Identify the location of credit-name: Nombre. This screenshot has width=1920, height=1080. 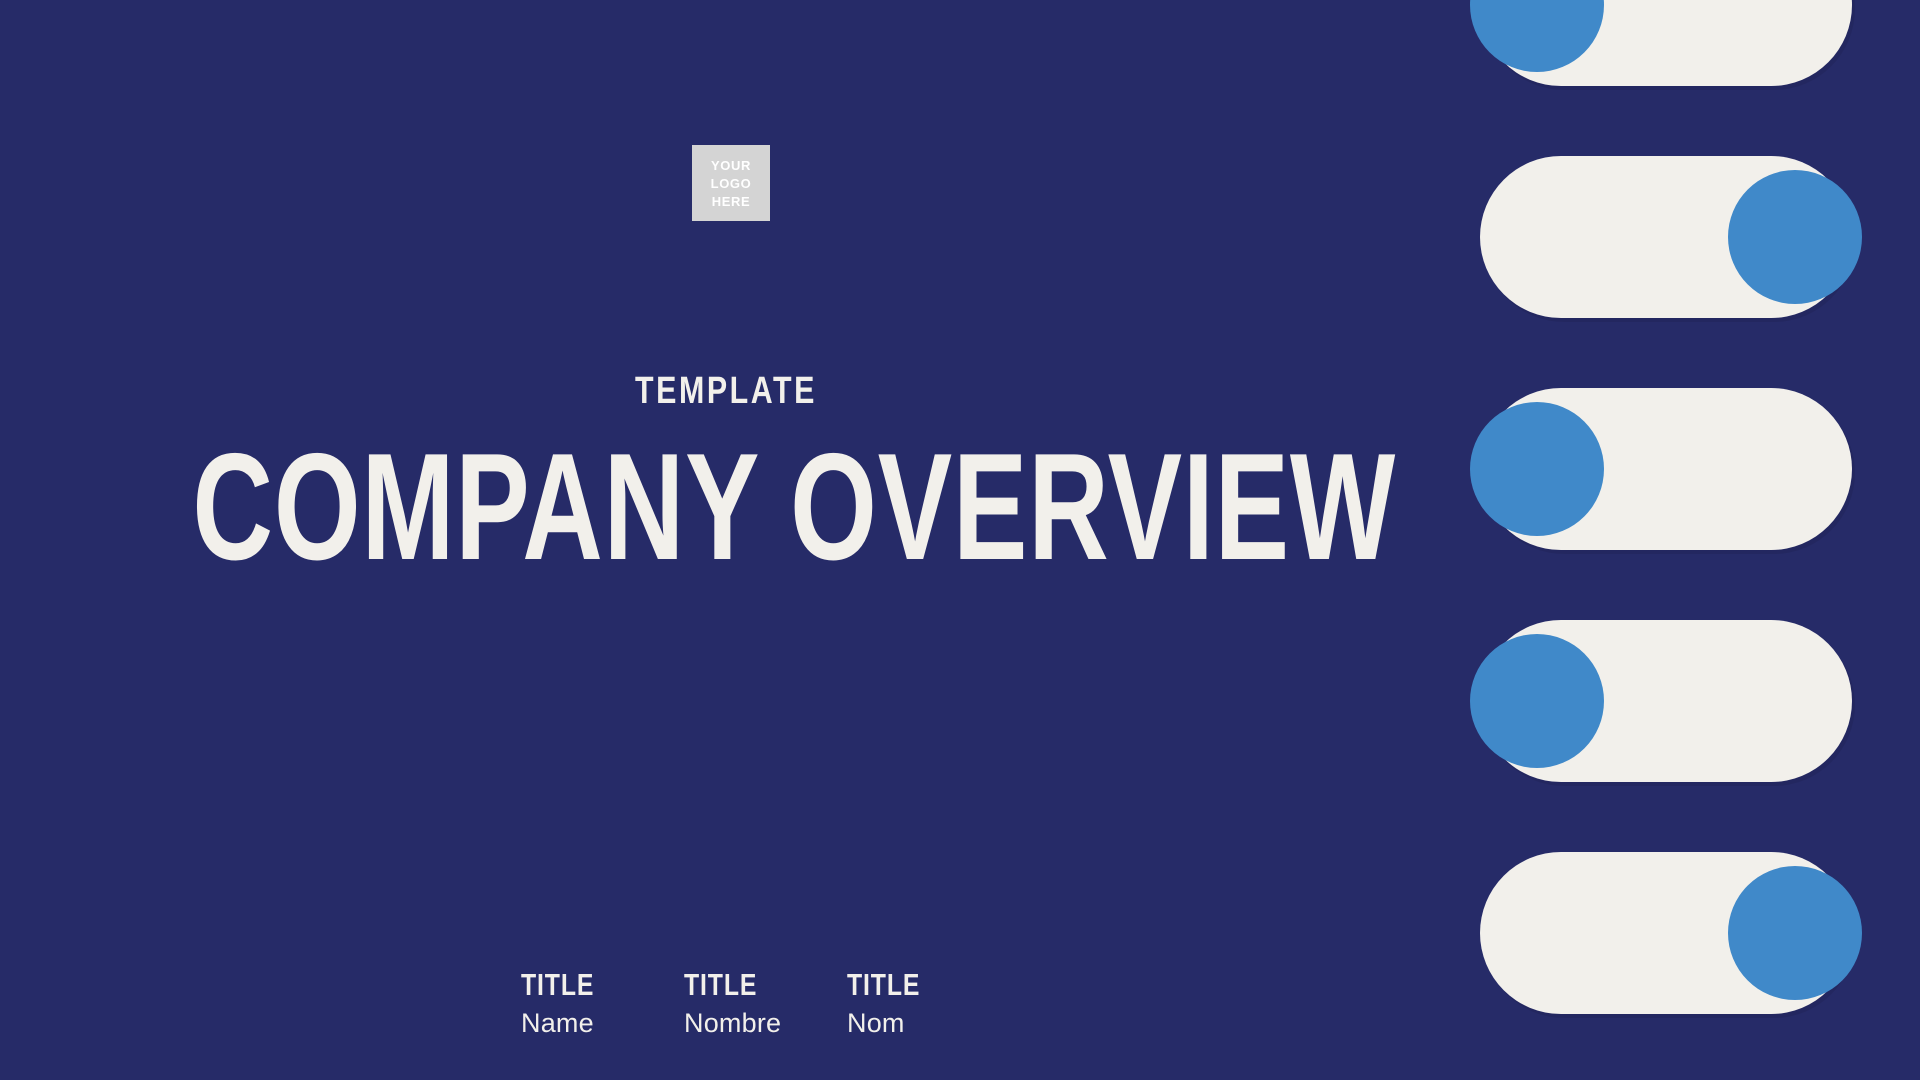
(733, 1023).